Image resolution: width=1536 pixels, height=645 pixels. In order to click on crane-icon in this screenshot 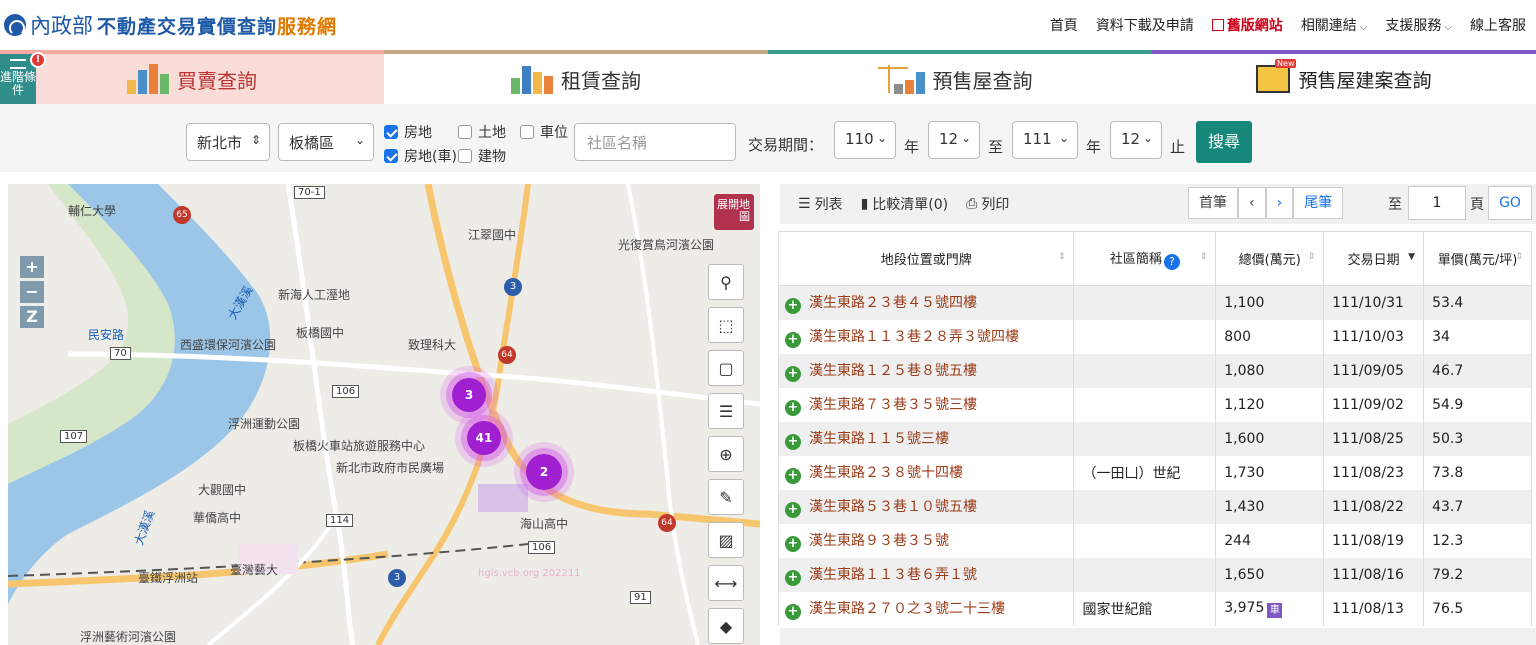, I will do `click(892, 79)`.